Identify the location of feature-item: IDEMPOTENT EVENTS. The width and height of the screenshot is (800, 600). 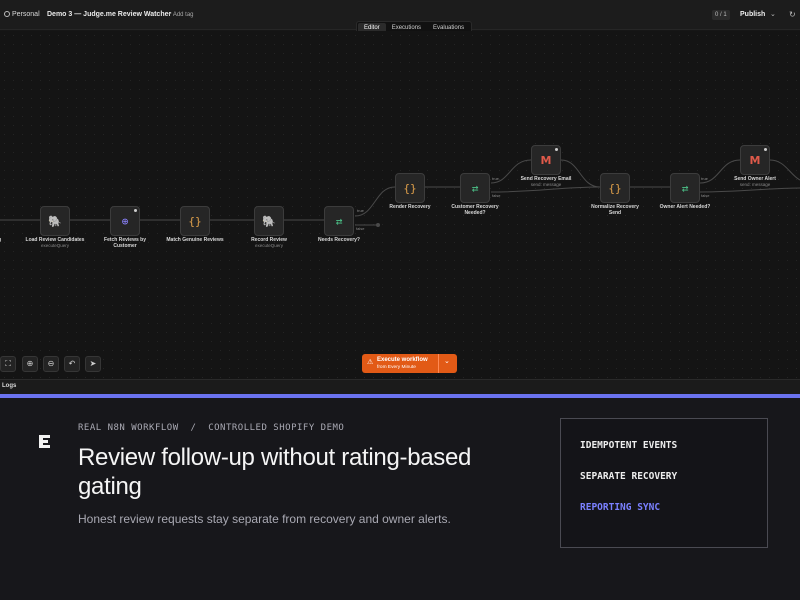
(629, 445).